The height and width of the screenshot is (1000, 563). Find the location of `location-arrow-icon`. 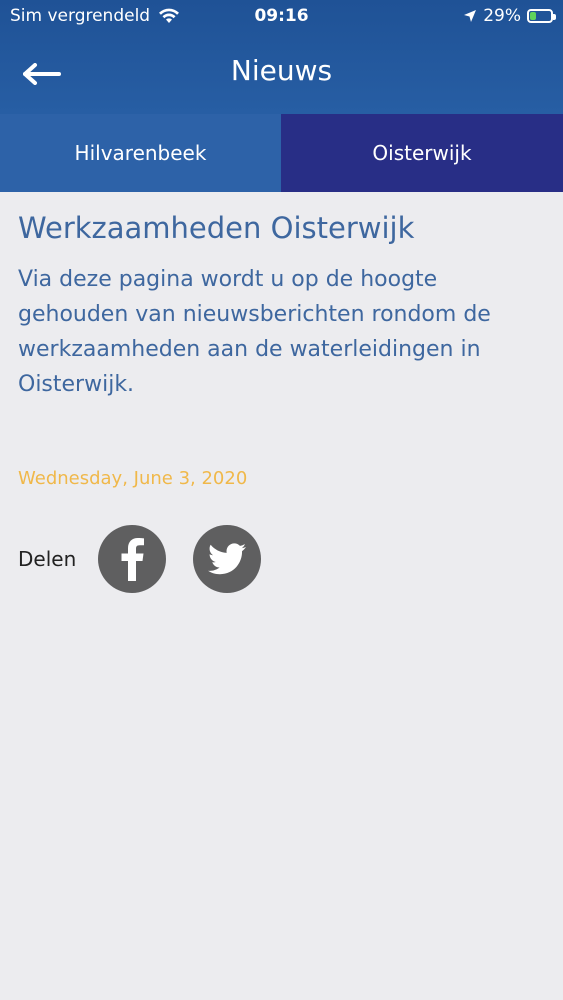

location-arrow-icon is located at coordinates (470, 16).